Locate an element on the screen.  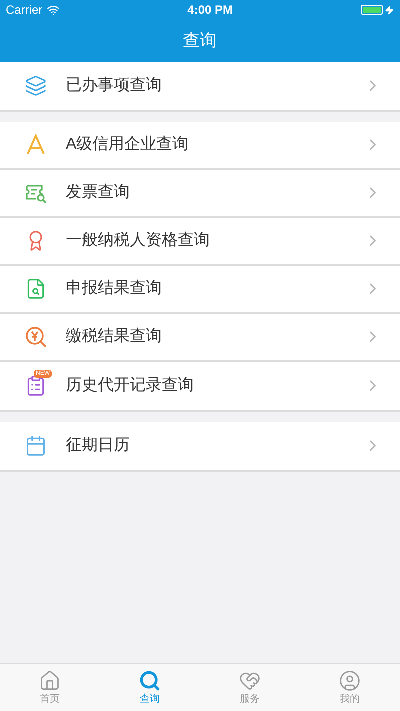
search-icon is located at coordinates (150, 681).